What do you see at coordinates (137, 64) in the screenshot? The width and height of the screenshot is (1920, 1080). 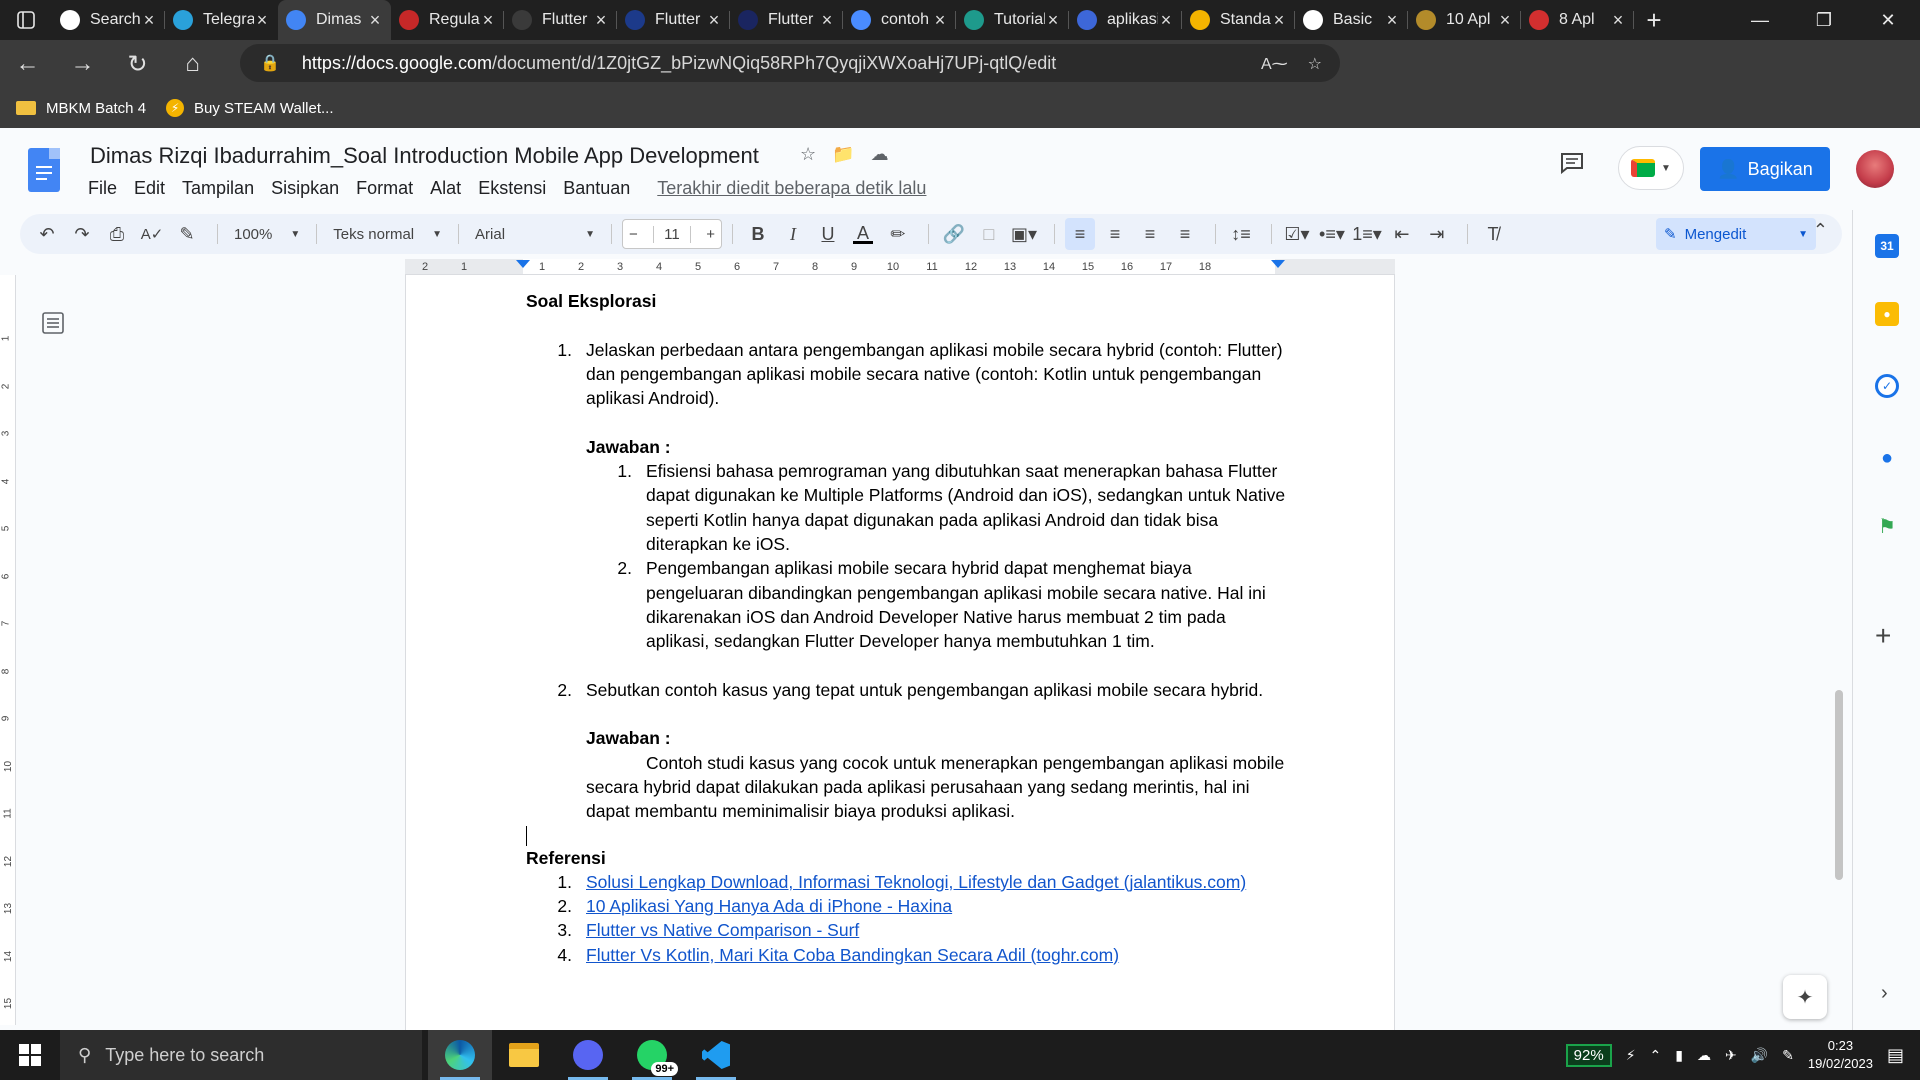 I see `reload-button: ↻` at bounding box center [137, 64].